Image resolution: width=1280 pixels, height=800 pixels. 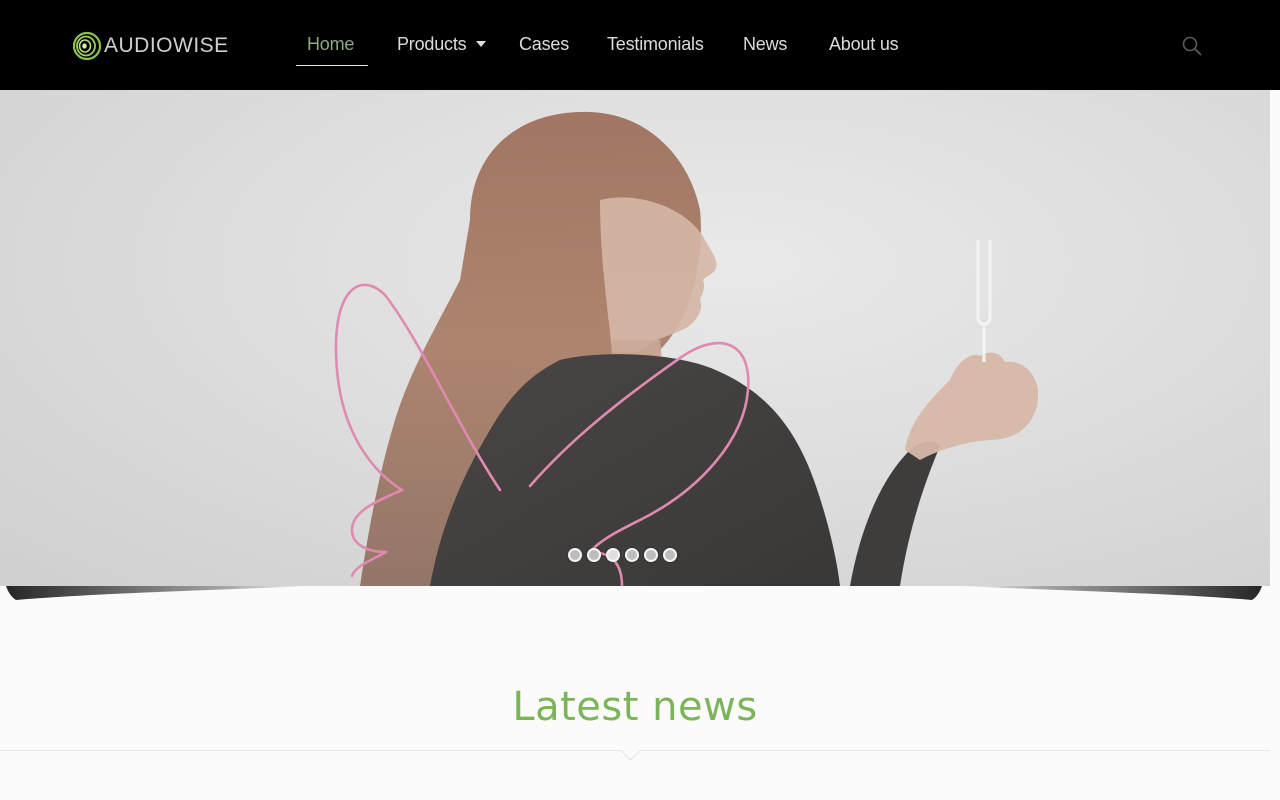 What do you see at coordinates (765, 44) in the screenshot?
I see `nav-item-news: News` at bounding box center [765, 44].